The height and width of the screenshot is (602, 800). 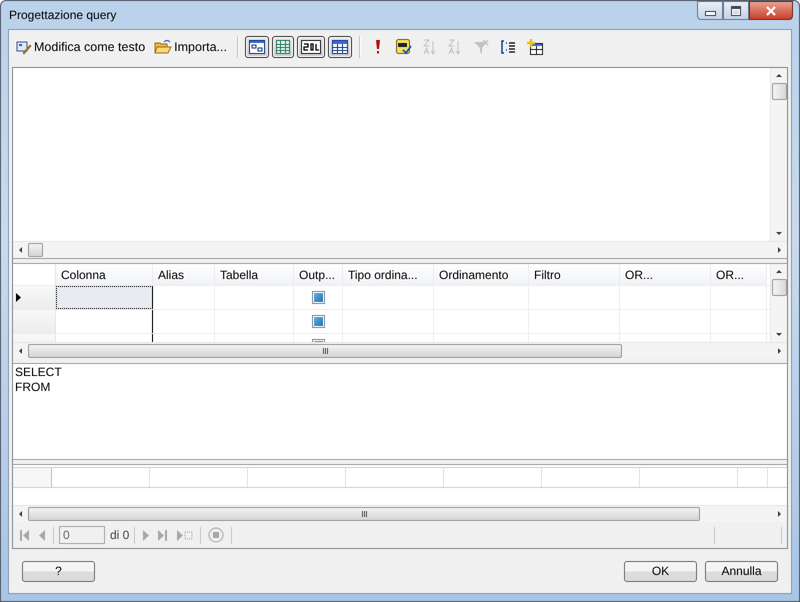 What do you see at coordinates (62, 15) in the screenshot?
I see `window-title: Progettazione query` at bounding box center [62, 15].